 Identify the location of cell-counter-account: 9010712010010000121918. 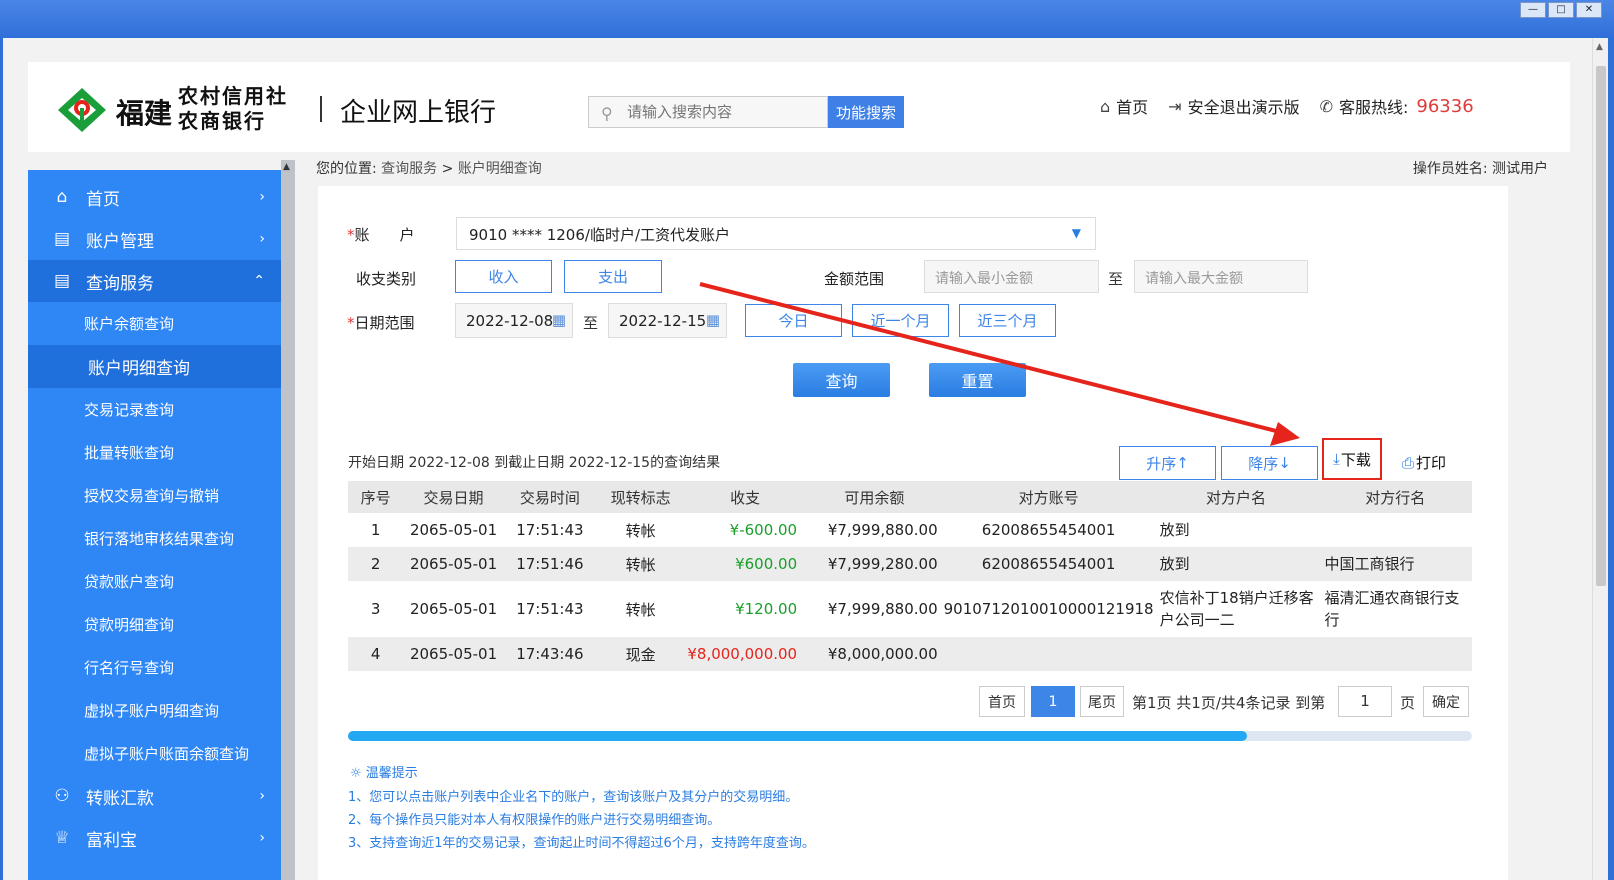
(1048, 609).